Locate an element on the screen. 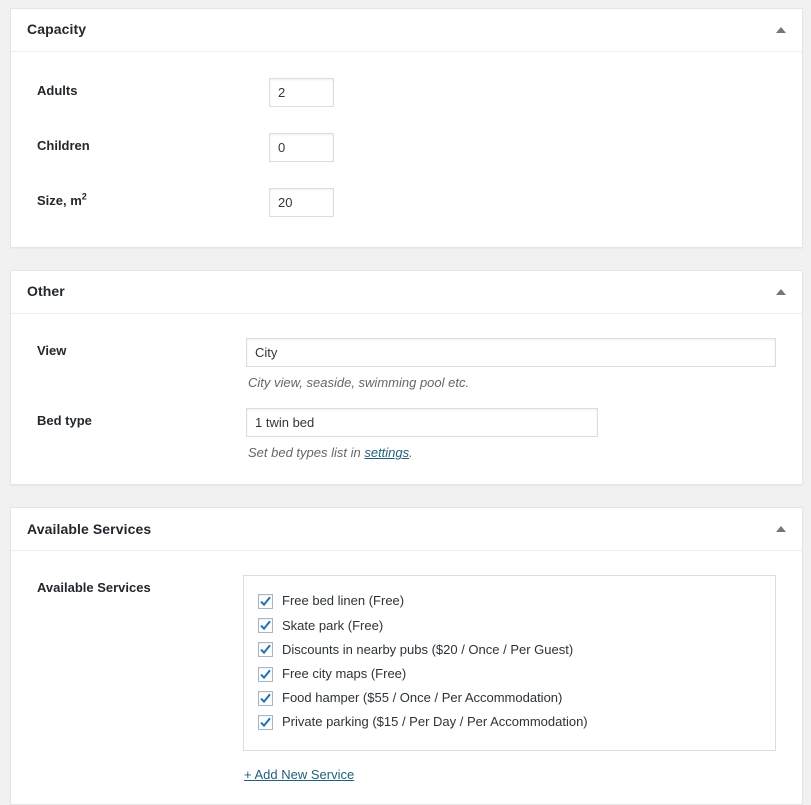  label-children: Children is located at coordinates (63, 145).